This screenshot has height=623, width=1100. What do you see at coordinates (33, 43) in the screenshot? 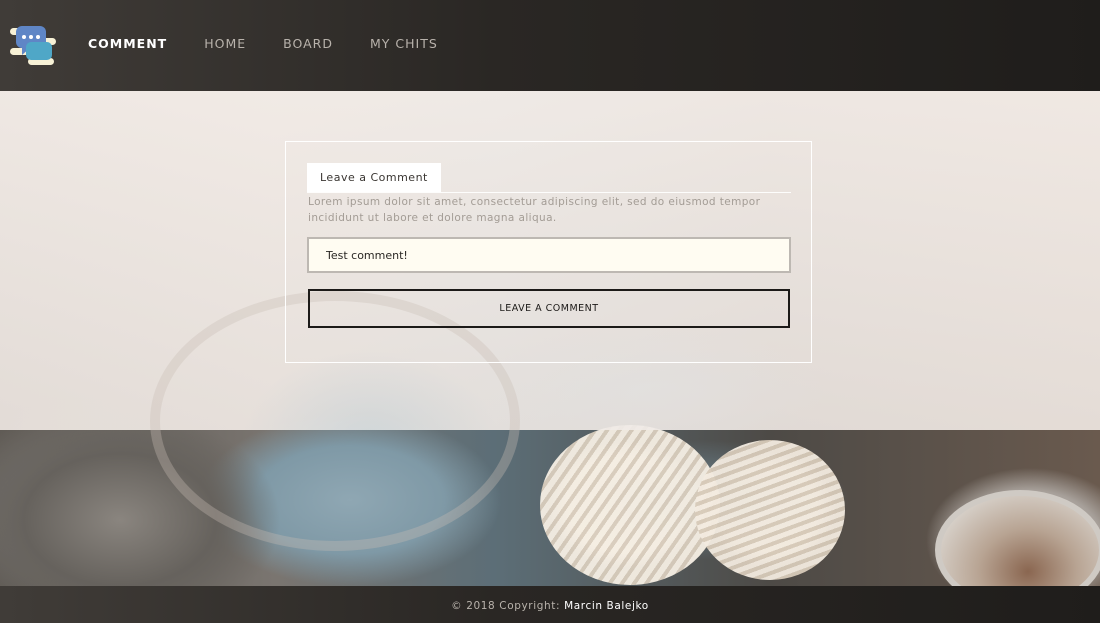
I see `chat-bubbles-logo-icon` at bounding box center [33, 43].